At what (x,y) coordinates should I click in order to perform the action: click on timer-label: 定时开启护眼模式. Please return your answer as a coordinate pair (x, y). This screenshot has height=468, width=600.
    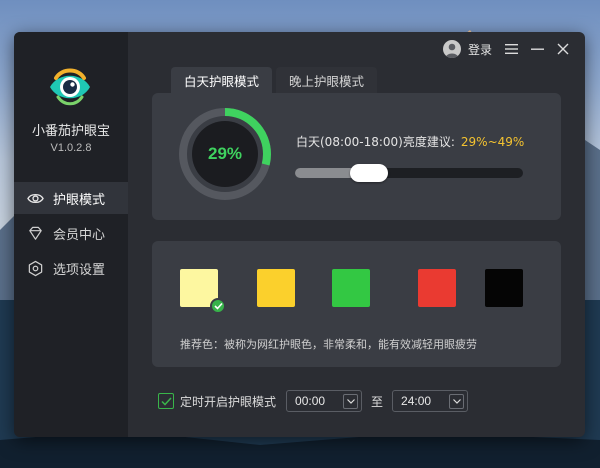
    Looking at the image, I should click on (228, 401).